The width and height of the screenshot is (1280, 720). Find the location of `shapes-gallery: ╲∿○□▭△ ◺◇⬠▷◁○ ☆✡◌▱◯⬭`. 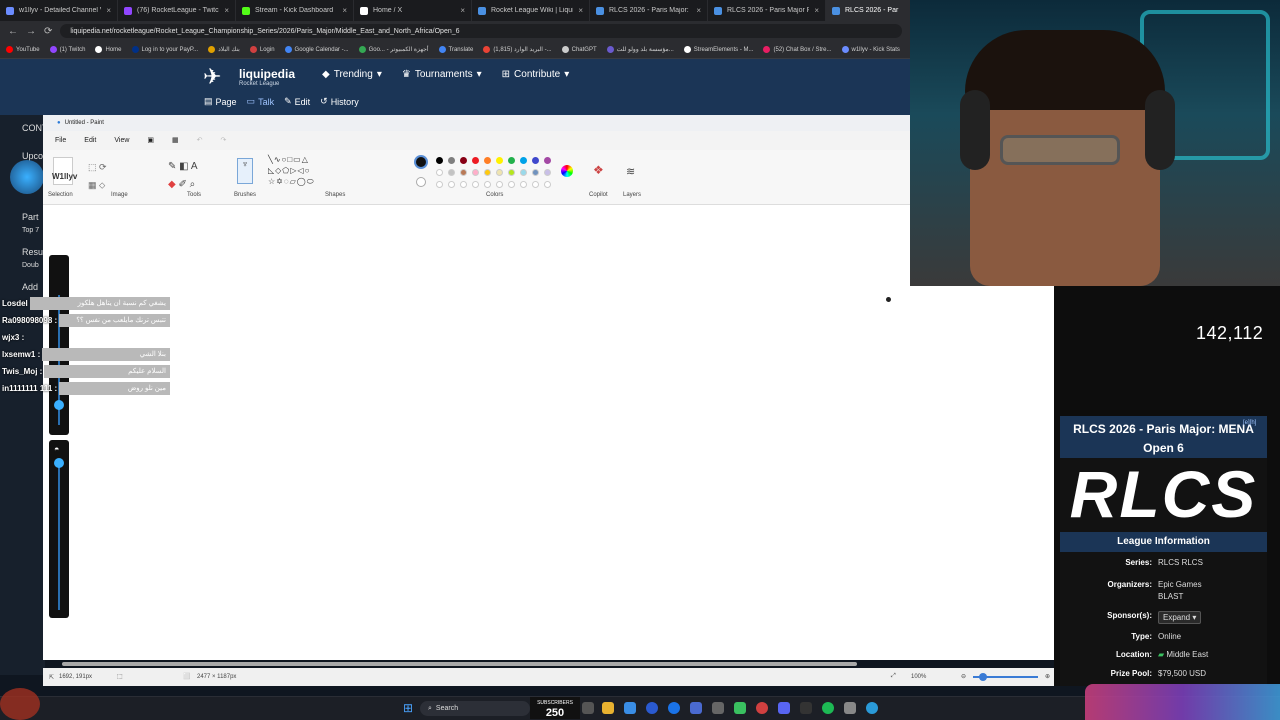

shapes-gallery: ╲∿○□▭△ ◺◇⬠▷◁○ ☆✡◌▱◯⬭ is located at coordinates (291, 170).